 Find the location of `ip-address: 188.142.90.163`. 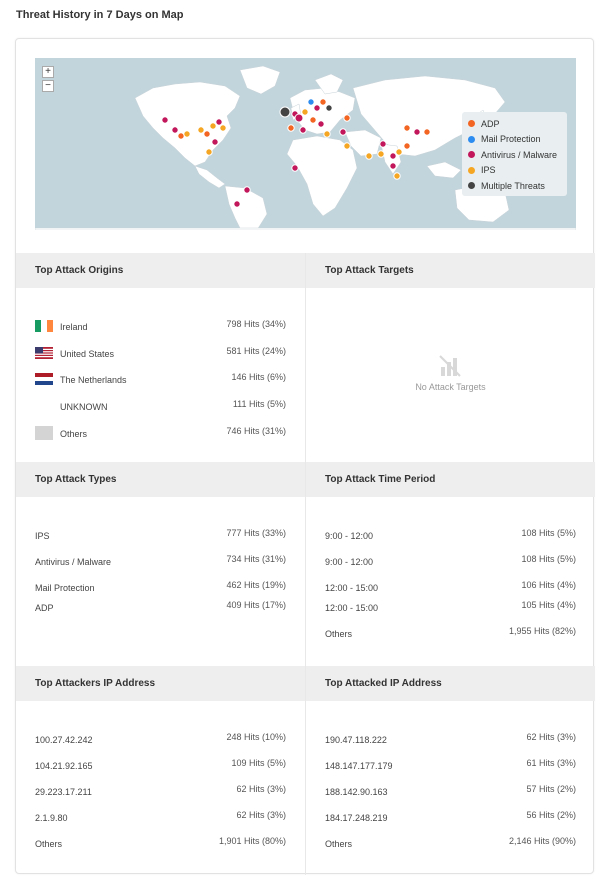

ip-address: 188.142.90.163 is located at coordinates (356, 792).